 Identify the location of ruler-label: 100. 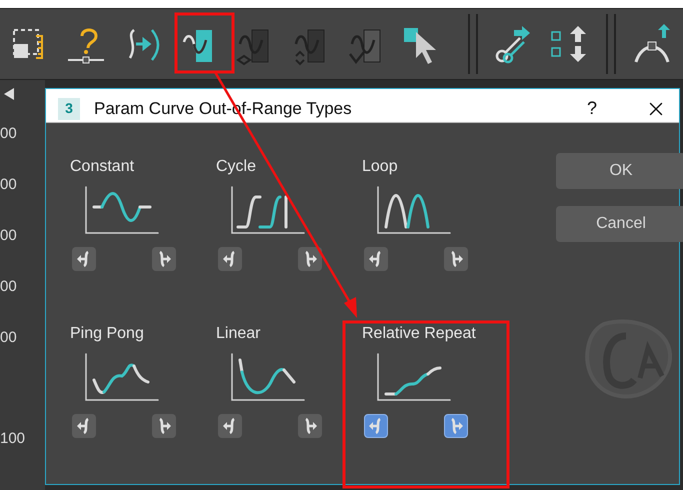
(13, 439).